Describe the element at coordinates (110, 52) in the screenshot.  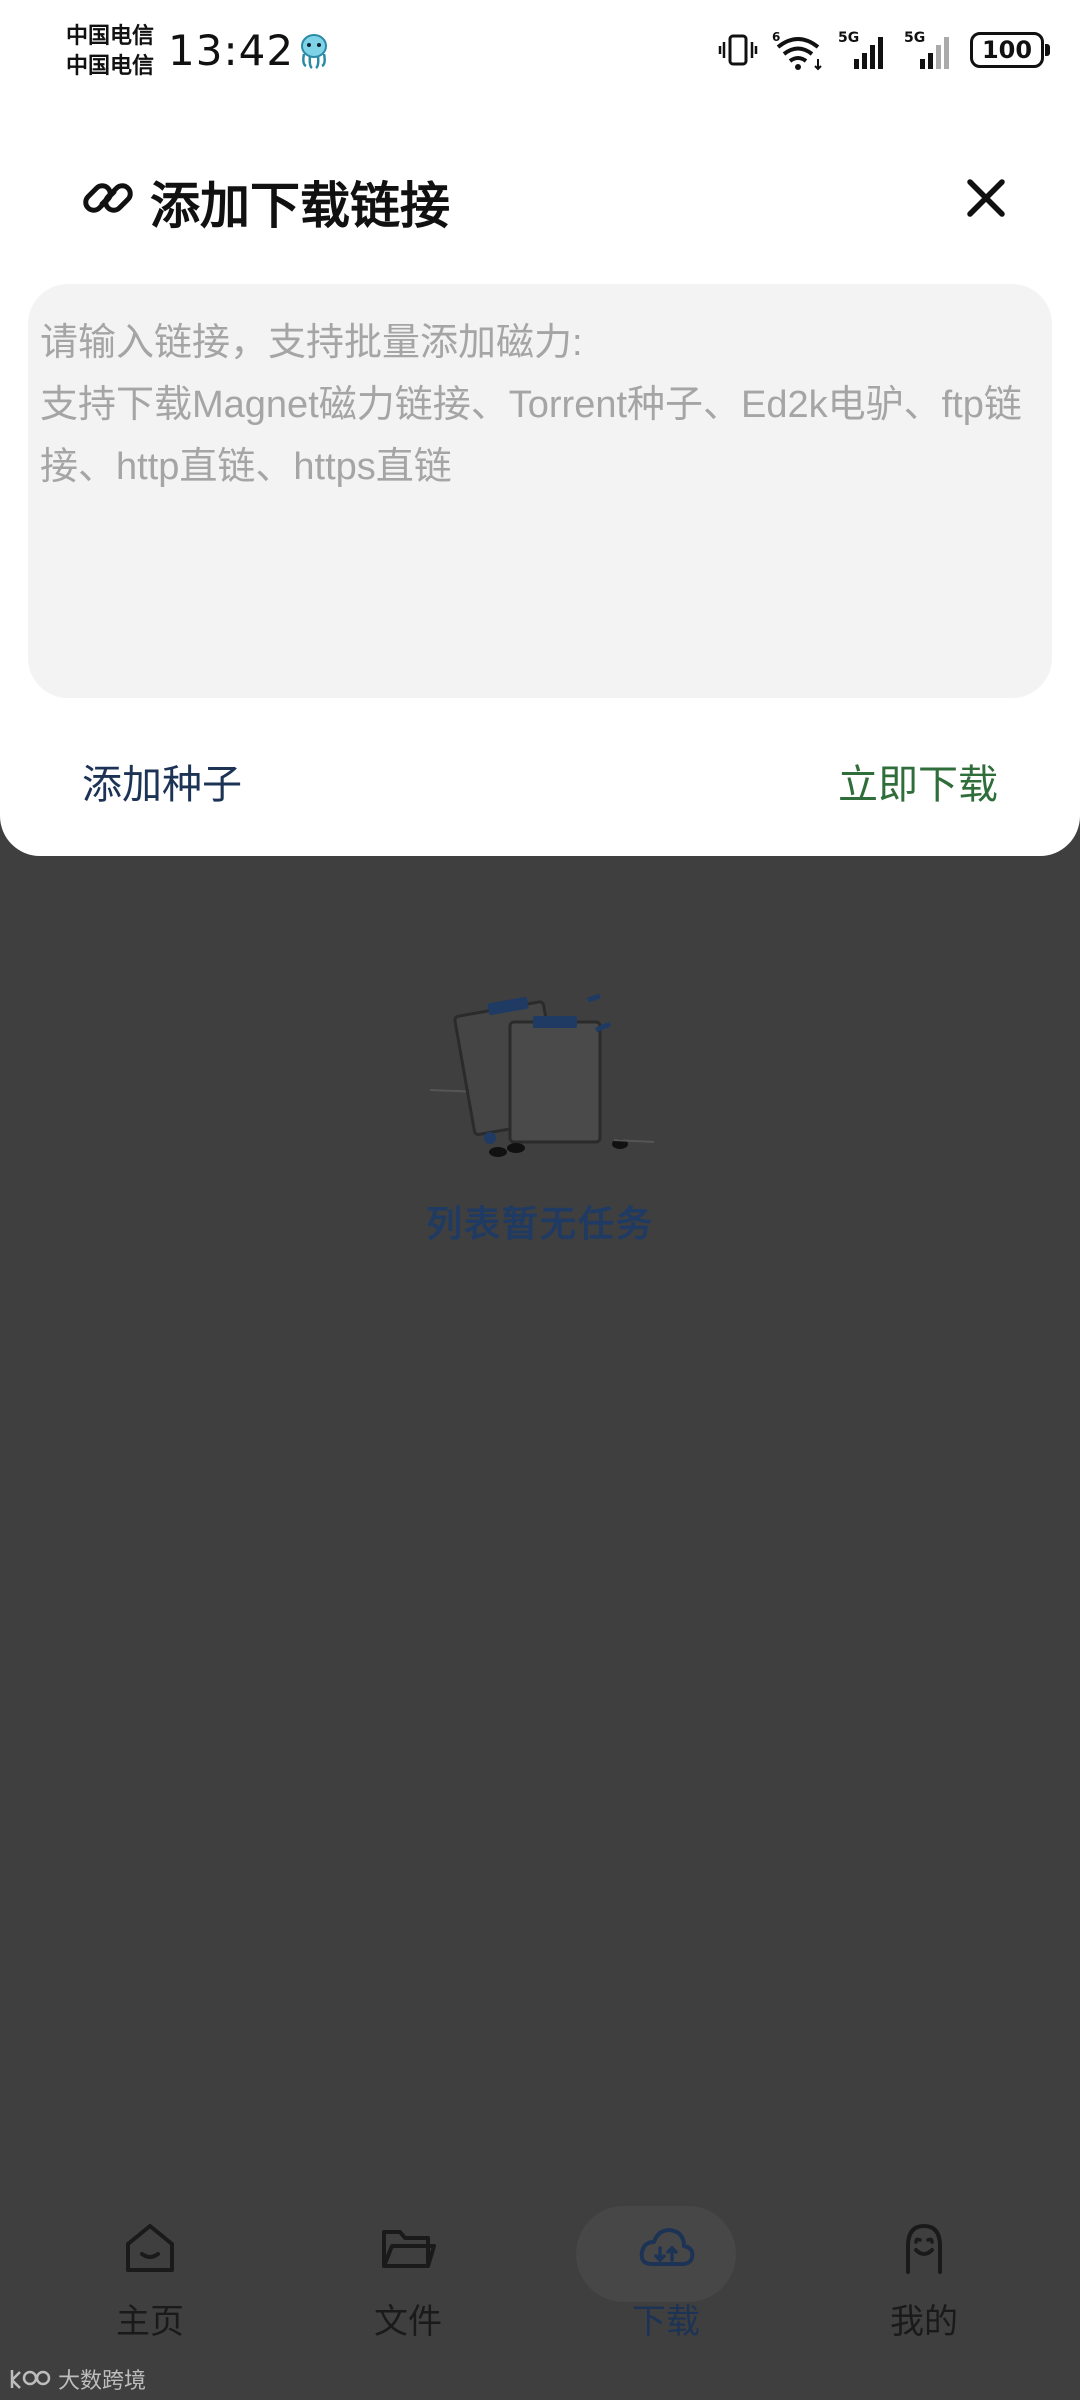
I see `carrier-labels: 中国电信 中国电信` at that location.